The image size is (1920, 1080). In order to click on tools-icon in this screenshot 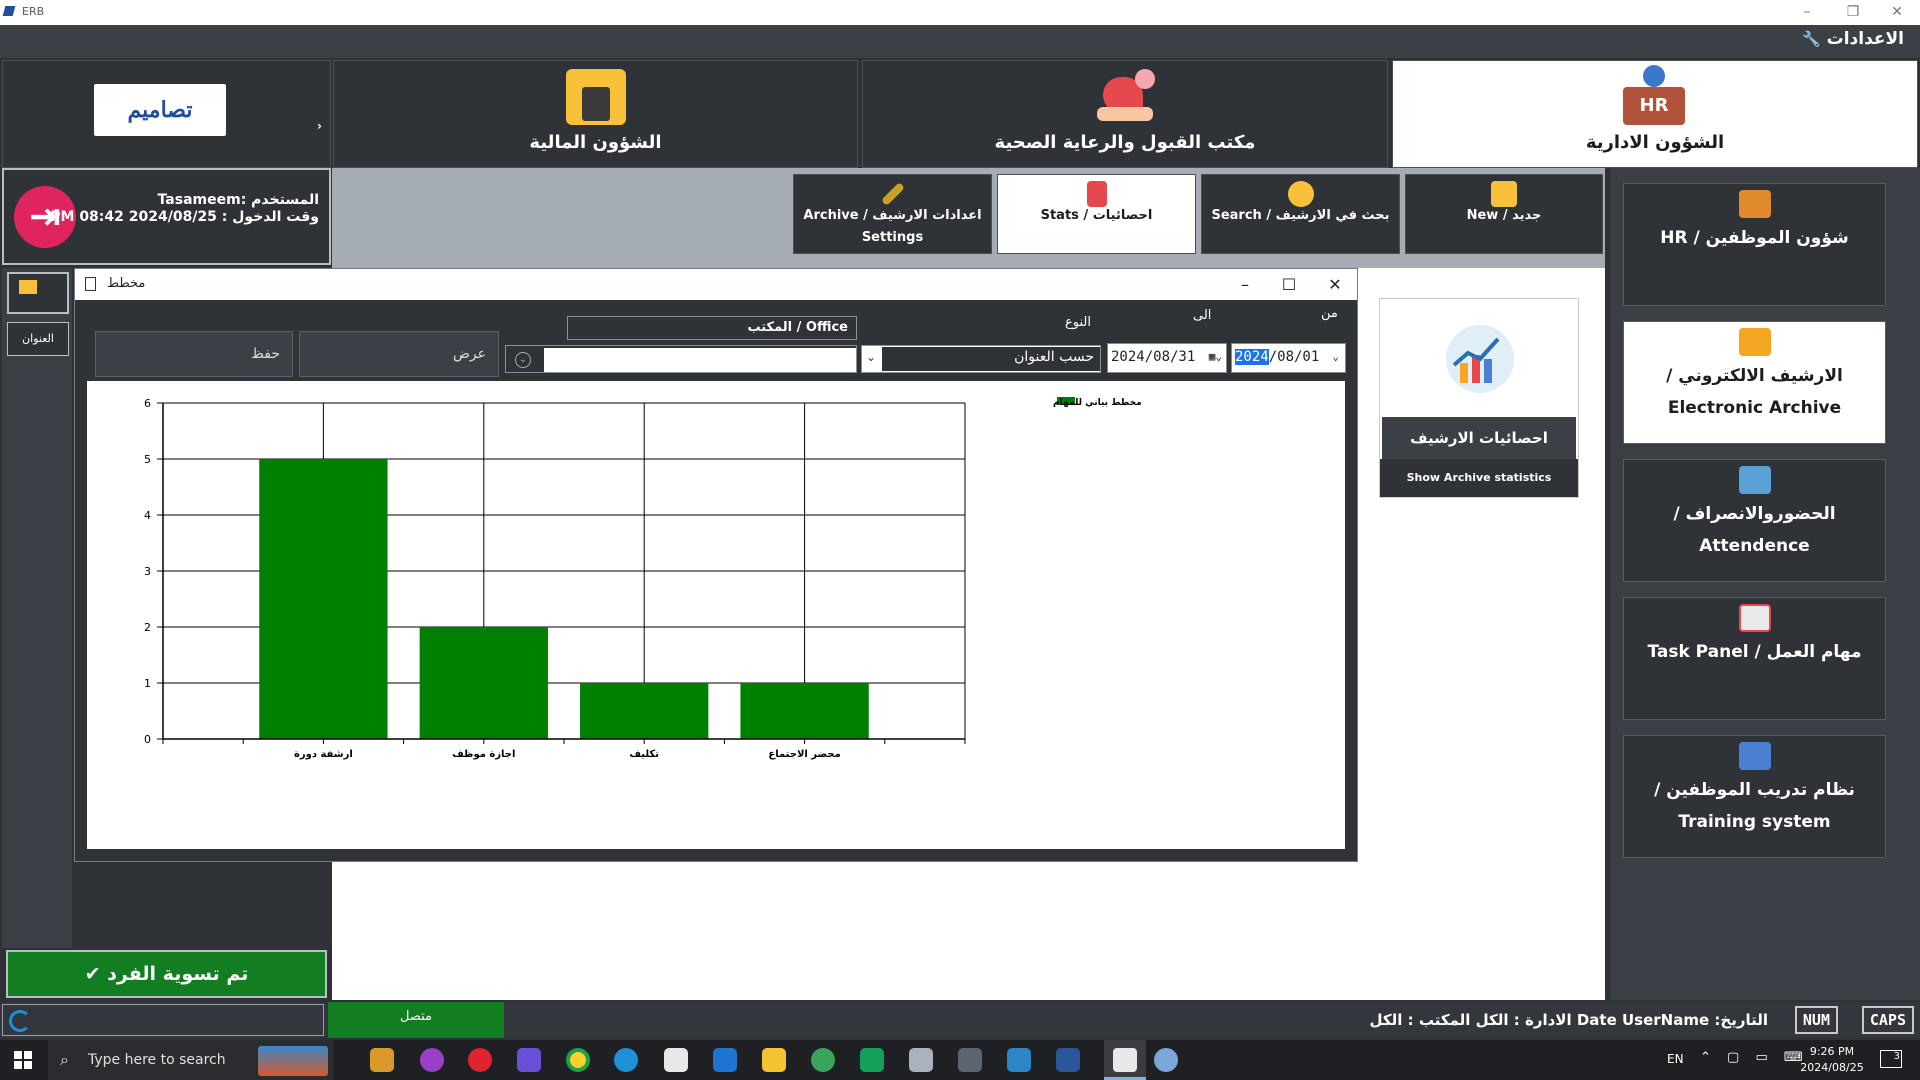, I will do `click(892, 194)`.